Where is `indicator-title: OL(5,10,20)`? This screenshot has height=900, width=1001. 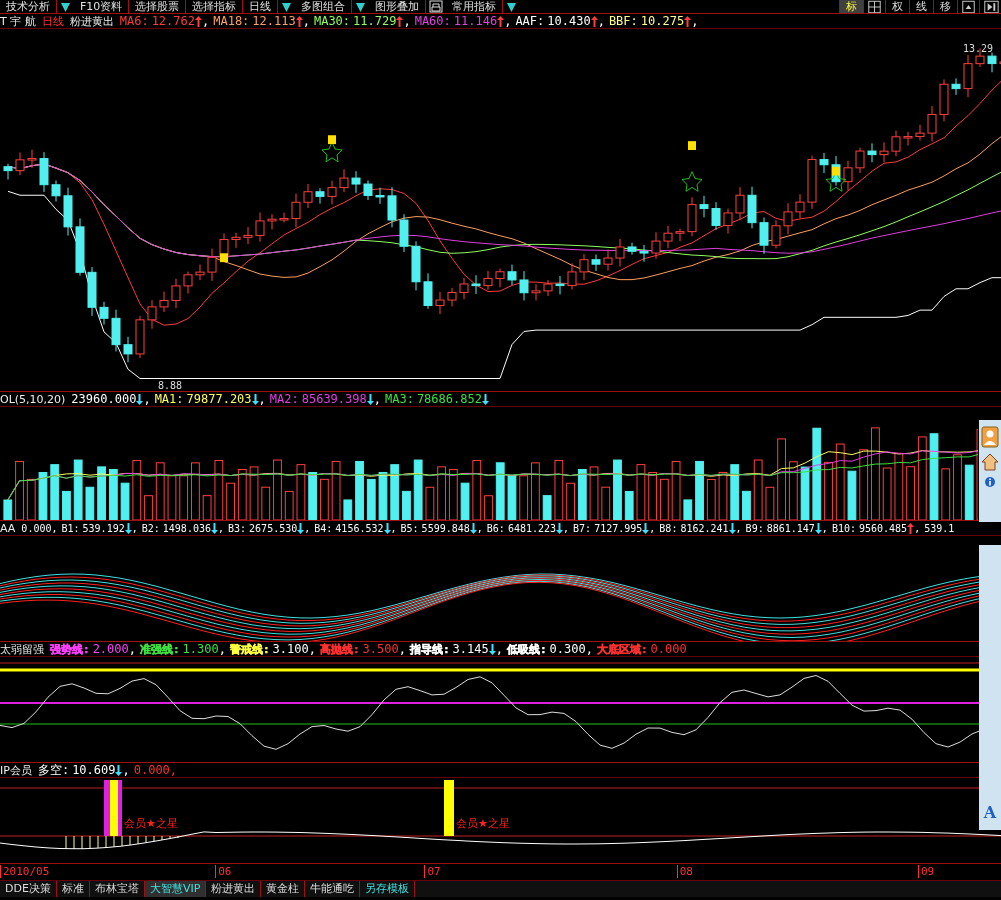 indicator-title: OL(5,10,20) is located at coordinates (33, 399).